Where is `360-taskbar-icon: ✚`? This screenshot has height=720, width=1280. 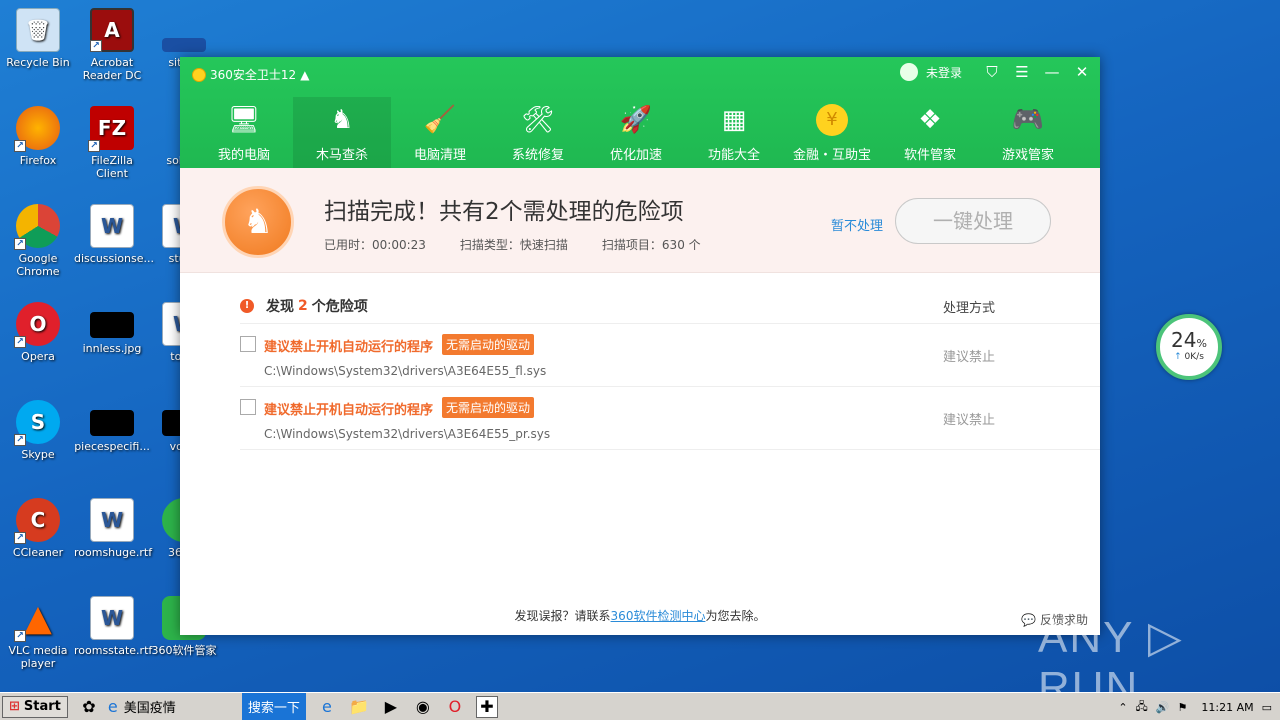
360-taskbar-icon: ✚ is located at coordinates (486, 706).